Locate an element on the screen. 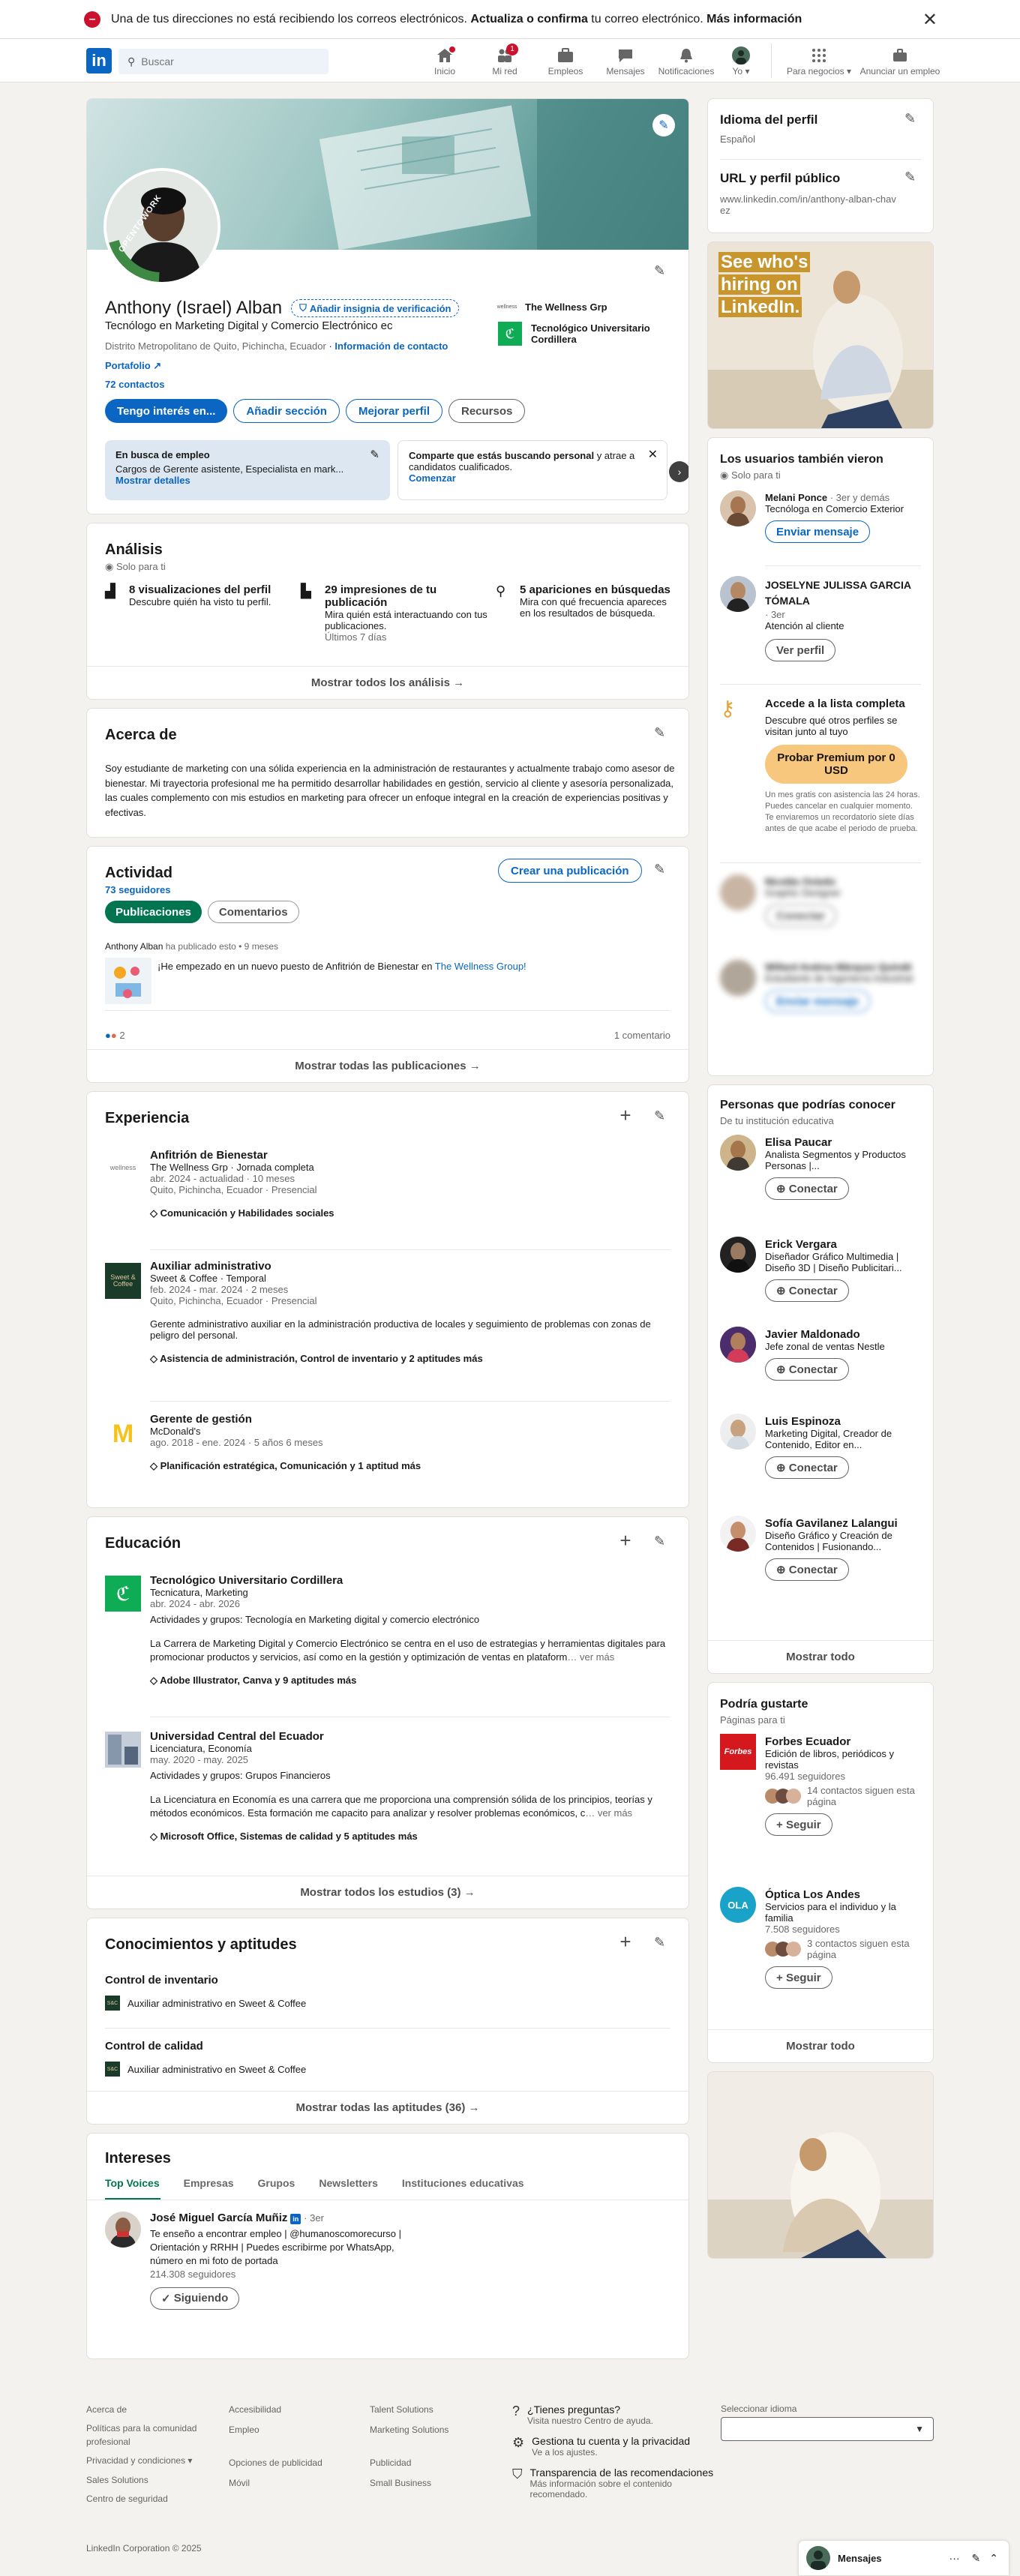 The width and height of the screenshot is (1020, 2576). alert-info-link: Más información is located at coordinates (754, 19).